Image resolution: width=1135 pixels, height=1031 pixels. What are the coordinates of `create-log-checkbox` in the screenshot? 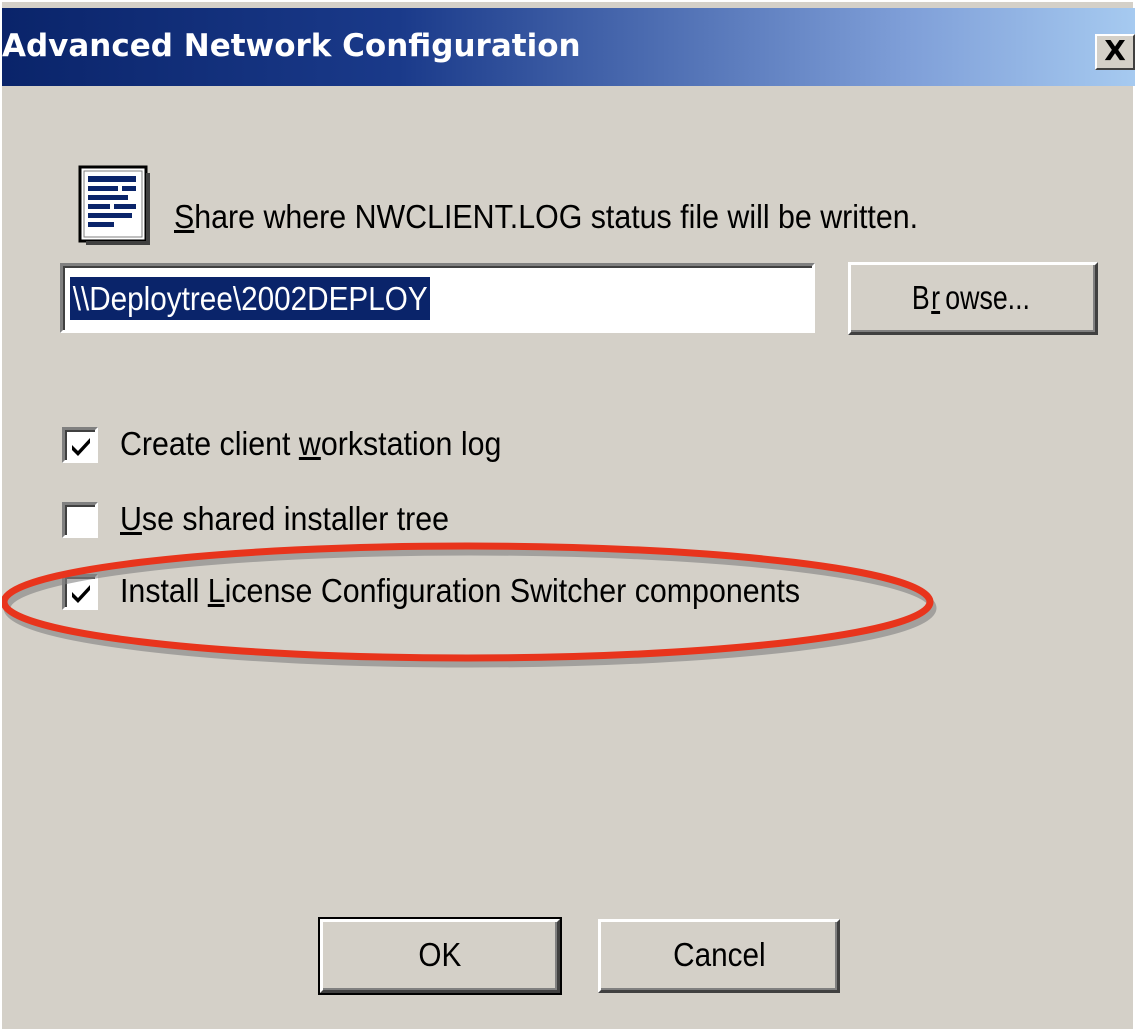 It's located at (80, 445).